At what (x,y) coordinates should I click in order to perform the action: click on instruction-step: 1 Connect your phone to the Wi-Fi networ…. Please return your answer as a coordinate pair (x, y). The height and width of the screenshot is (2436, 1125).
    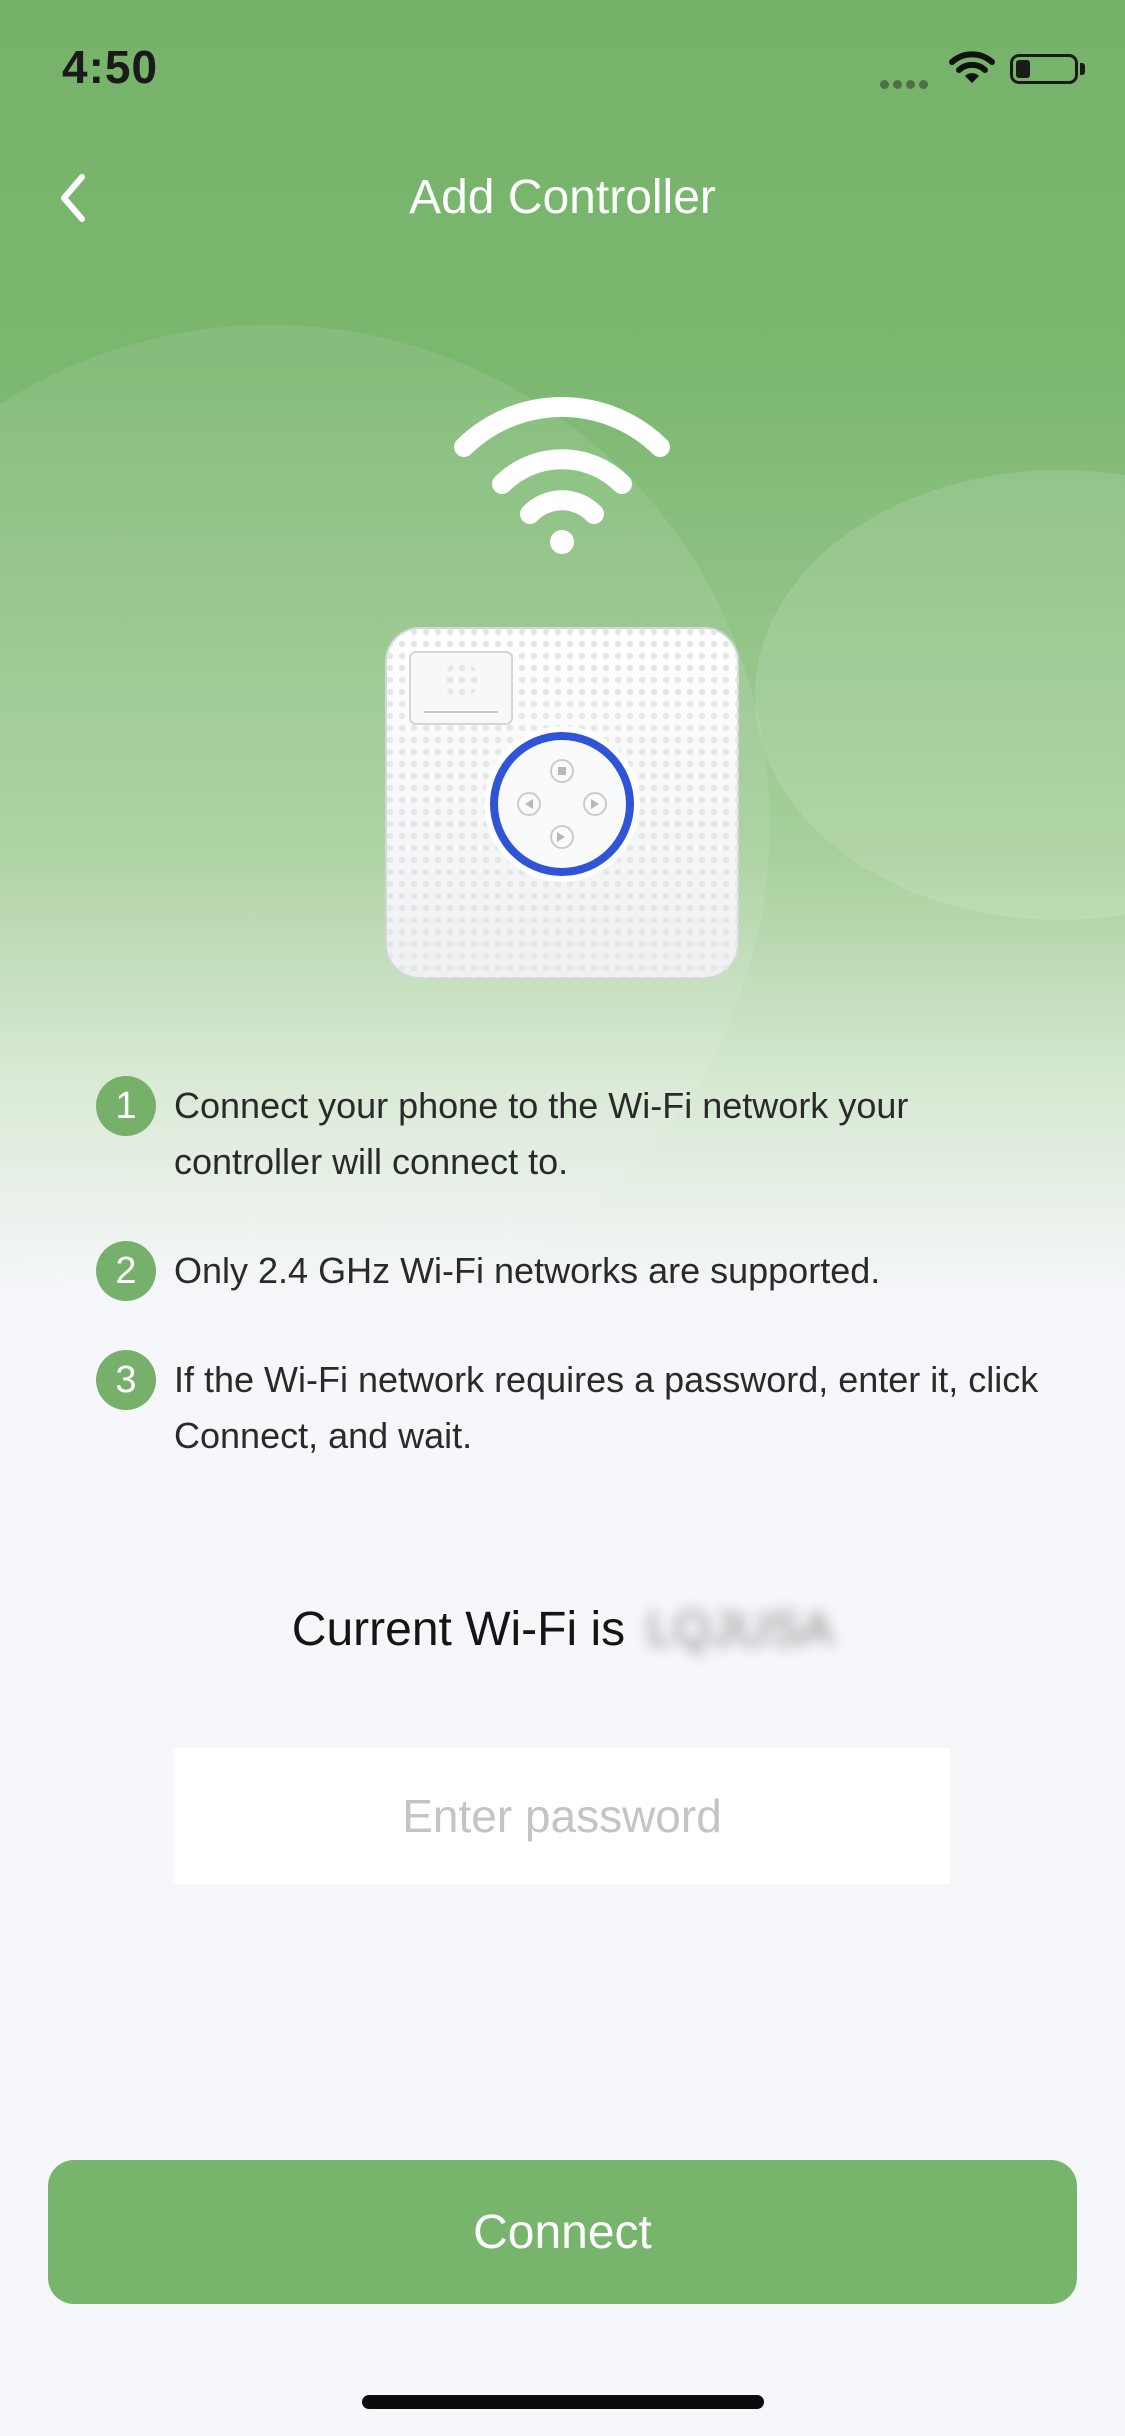
    Looking at the image, I should click on (576, 1133).